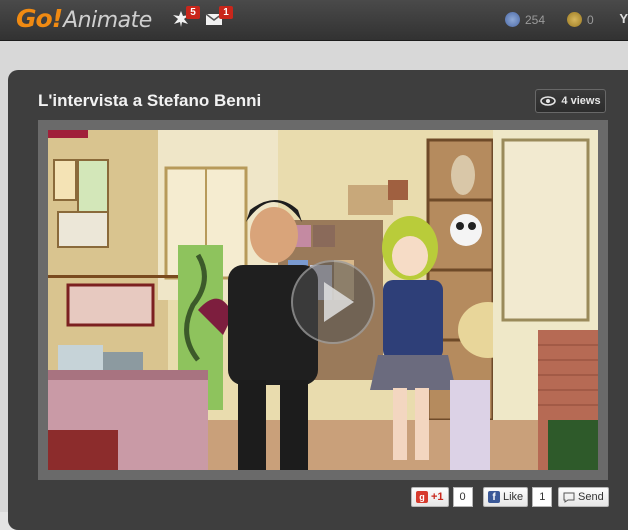  What do you see at coordinates (193, 12) in the screenshot?
I see `notifications-badge: 5` at bounding box center [193, 12].